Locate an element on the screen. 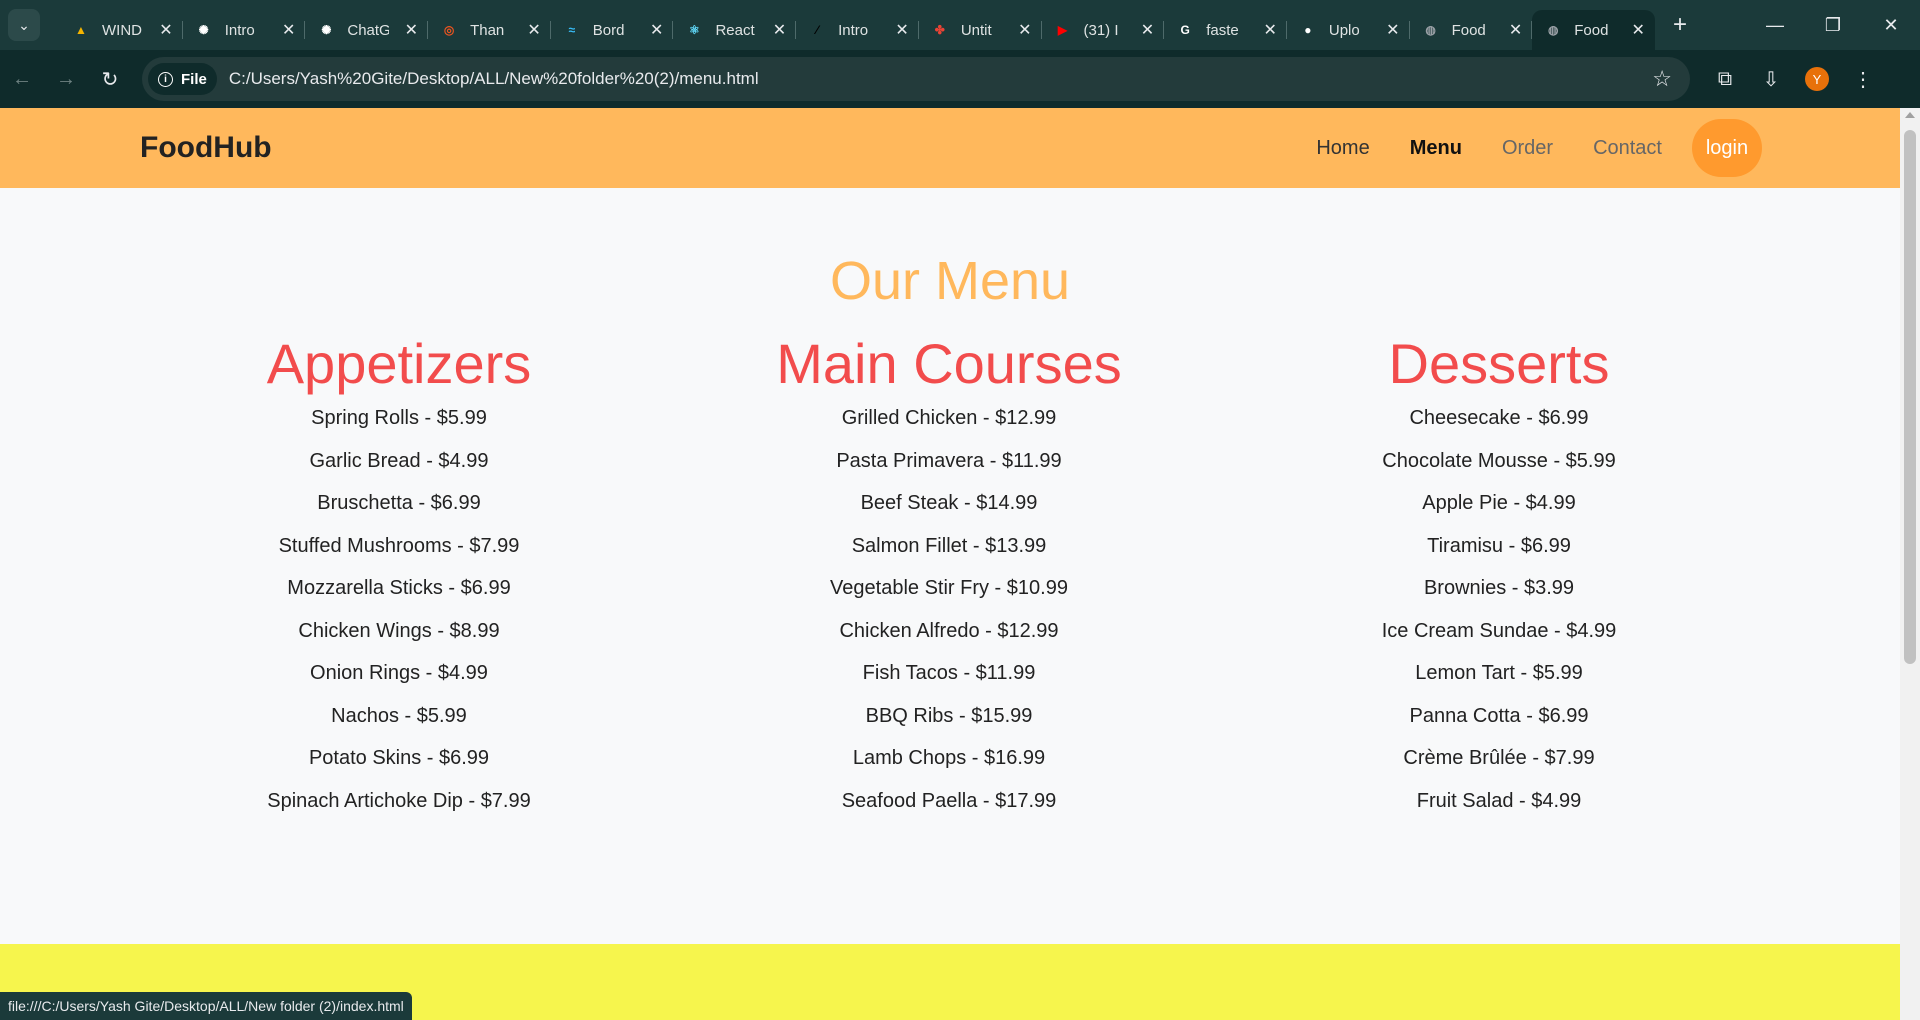  site-navbar: FoodHub Home Menu Order Contact login is located at coordinates (950, 148).